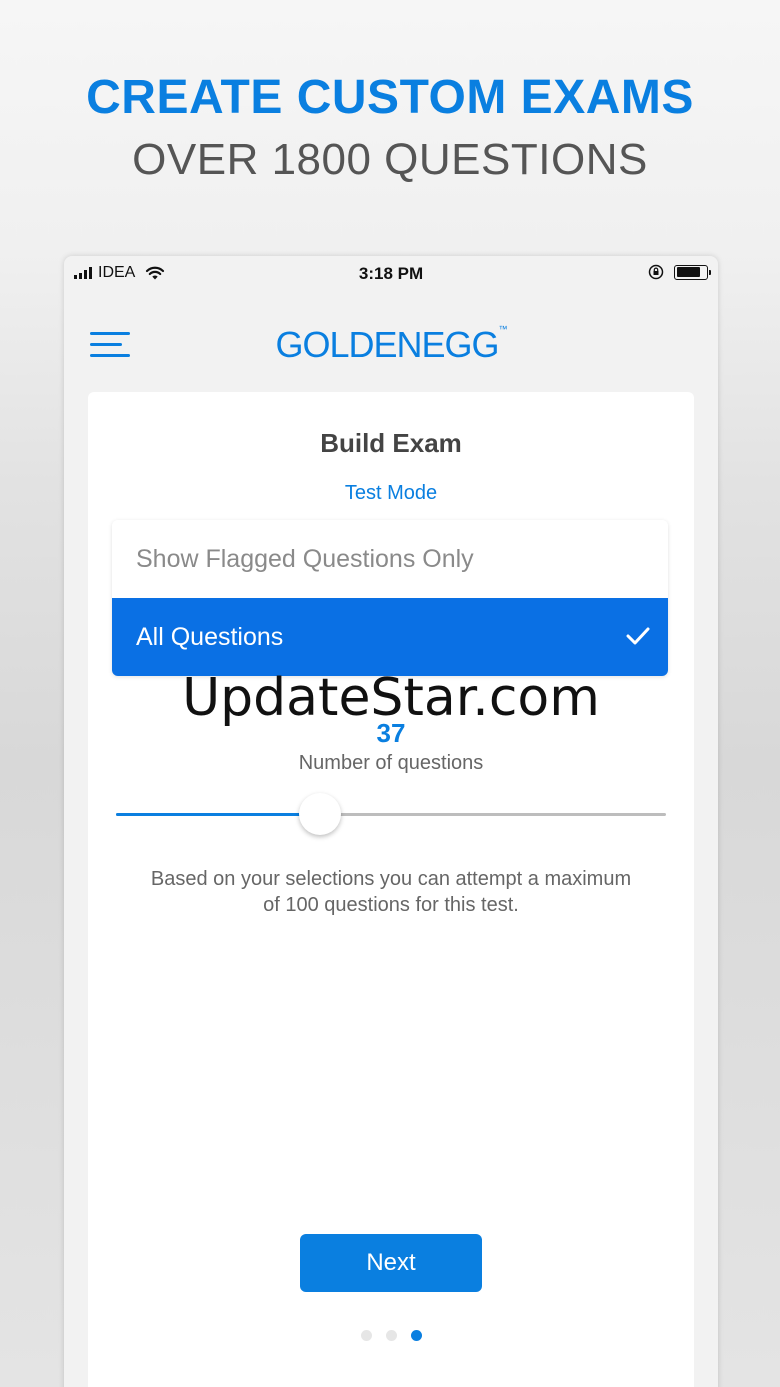 Image resolution: width=780 pixels, height=1387 pixels. Describe the element at coordinates (210, 636) in the screenshot. I see `option-label: All Questions` at that location.